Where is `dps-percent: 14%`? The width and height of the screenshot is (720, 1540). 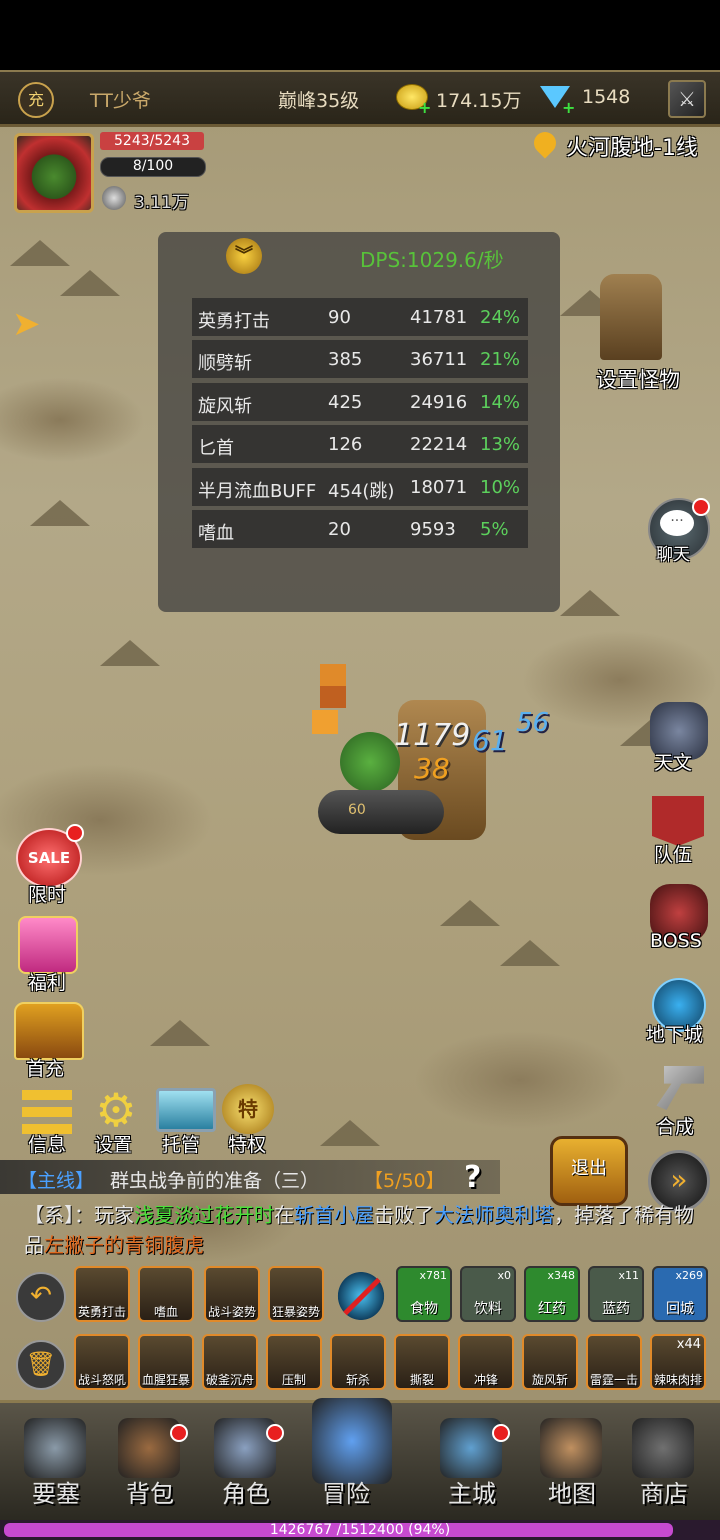 dps-percent: 14% is located at coordinates (500, 402).